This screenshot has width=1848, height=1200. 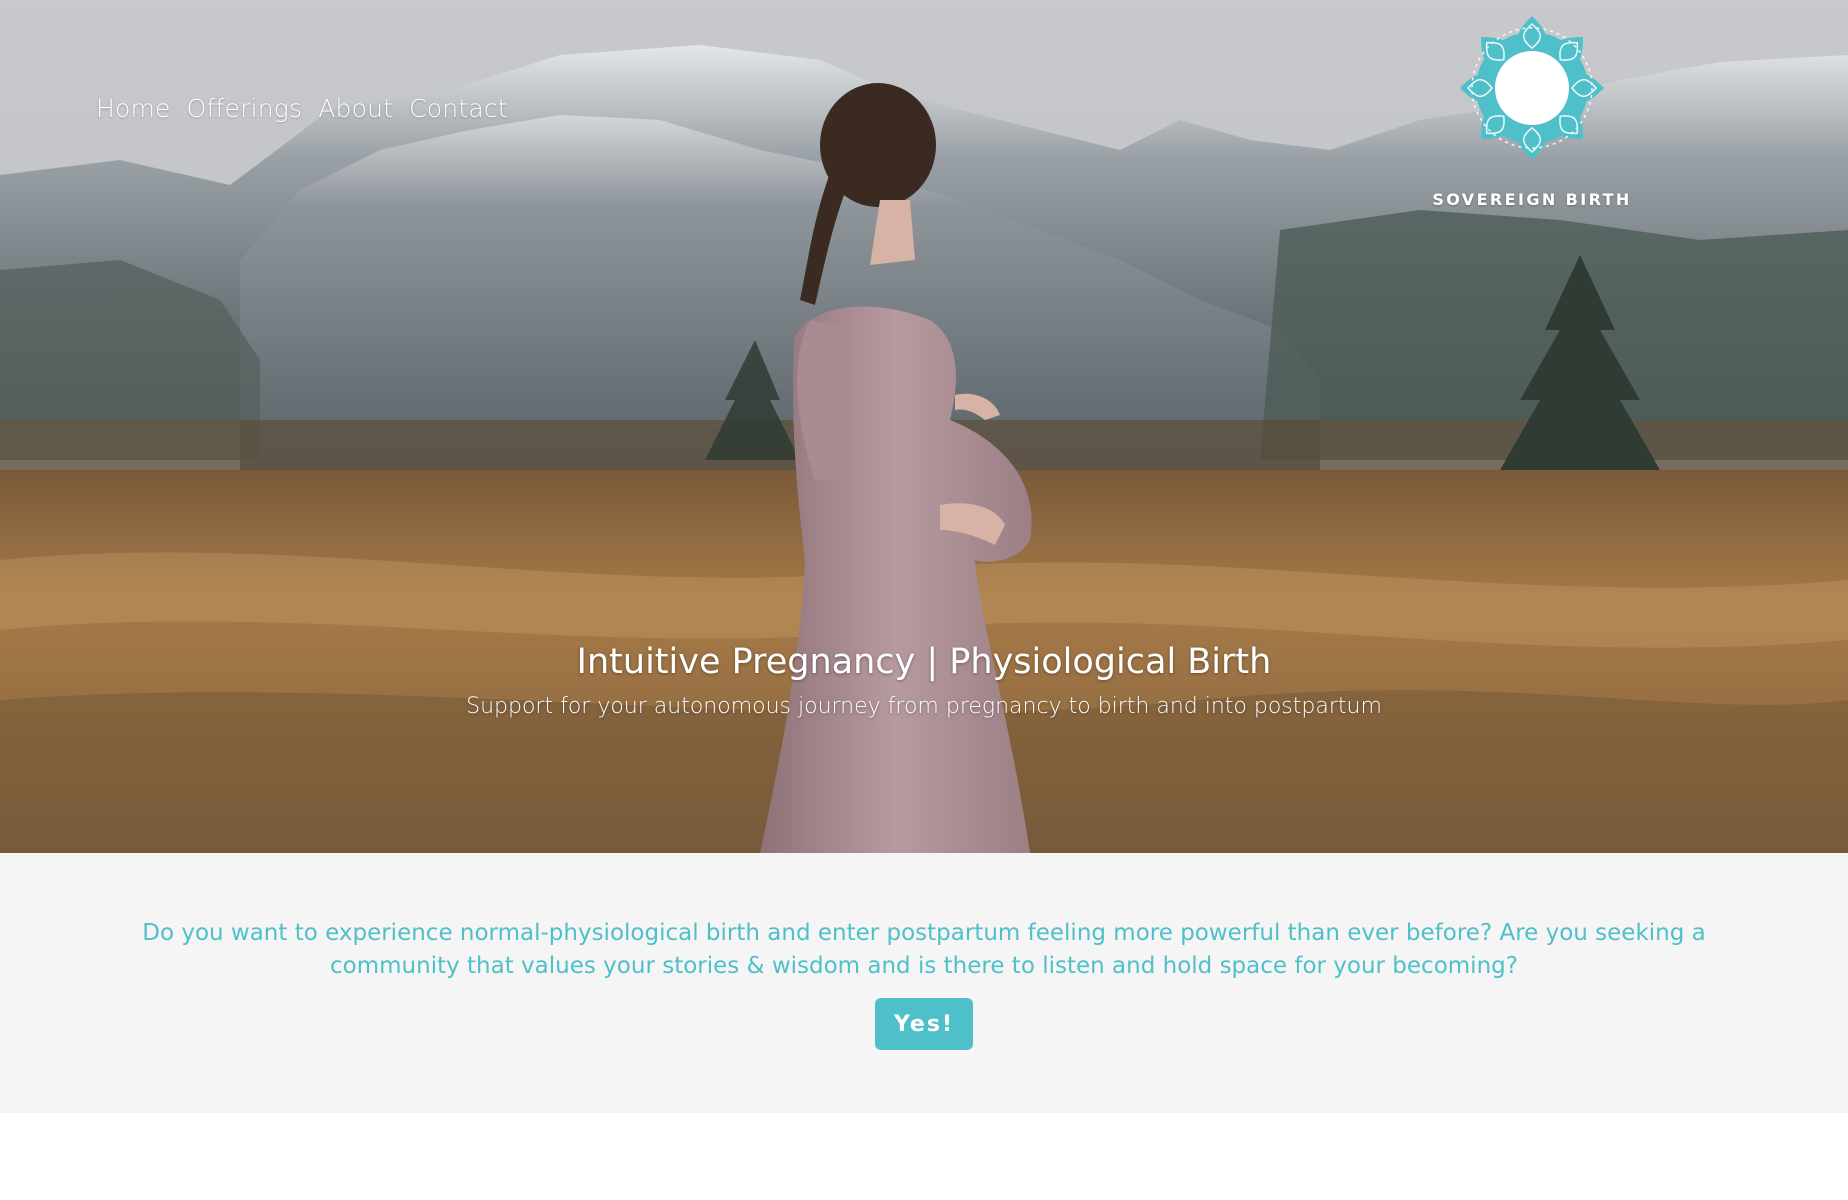 What do you see at coordinates (133, 108) in the screenshot?
I see `nav-home-link: Home` at bounding box center [133, 108].